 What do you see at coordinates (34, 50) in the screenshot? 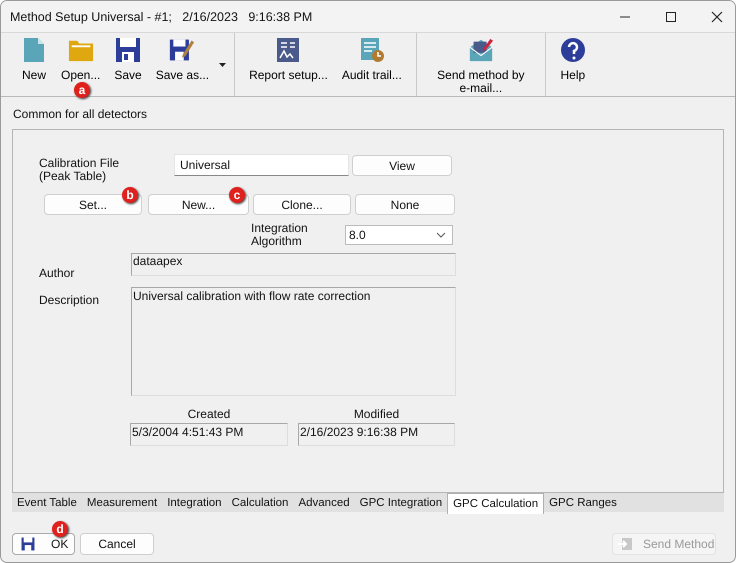
I see `document-icon` at bounding box center [34, 50].